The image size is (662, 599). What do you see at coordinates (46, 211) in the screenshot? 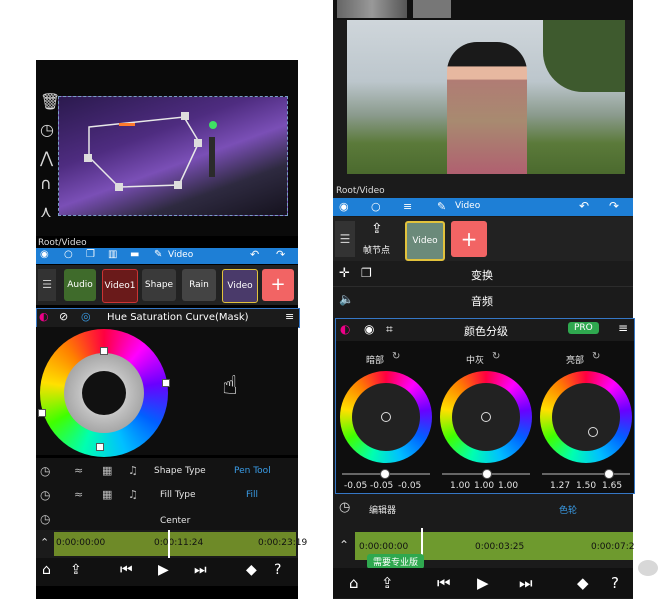
I see `pen-point-icon: ⋏` at bounding box center [46, 211].